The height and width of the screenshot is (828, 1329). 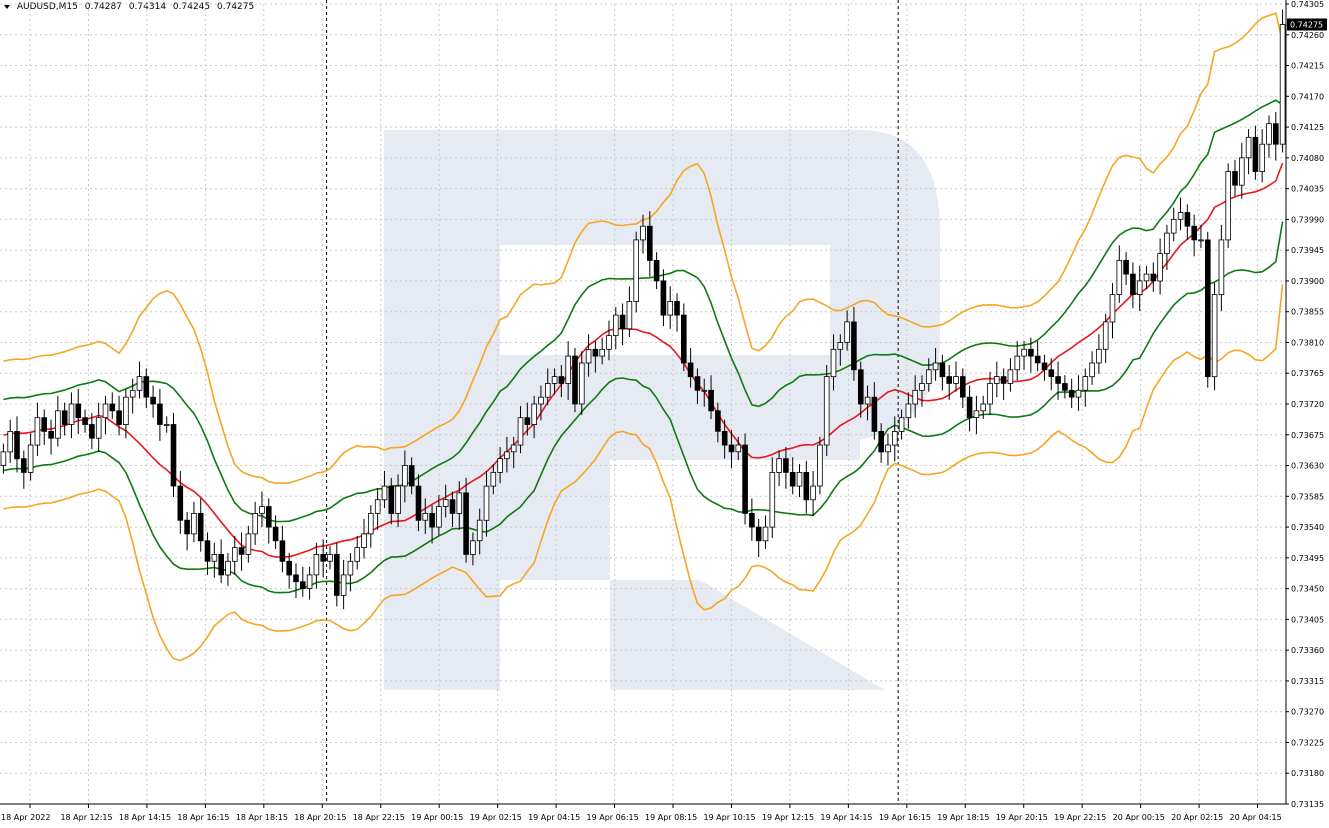 I want to click on price-tick-label: 0.74170, so click(x=1307, y=96).